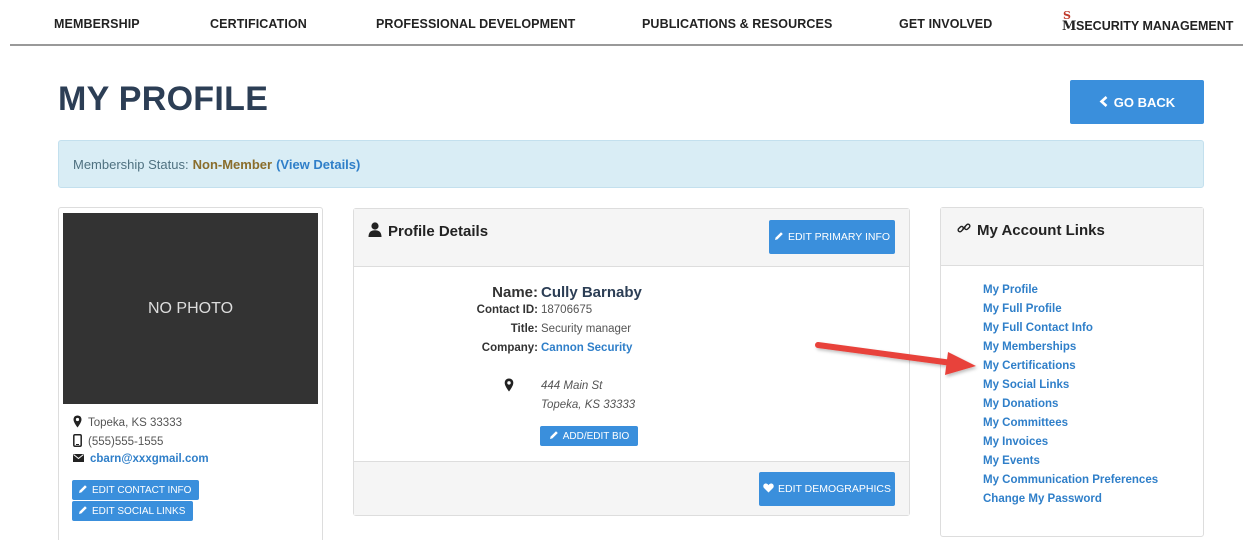 The image size is (1243, 540). What do you see at coordinates (515, 292) in the screenshot?
I see `name-label: Name:` at bounding box center [515, 292].